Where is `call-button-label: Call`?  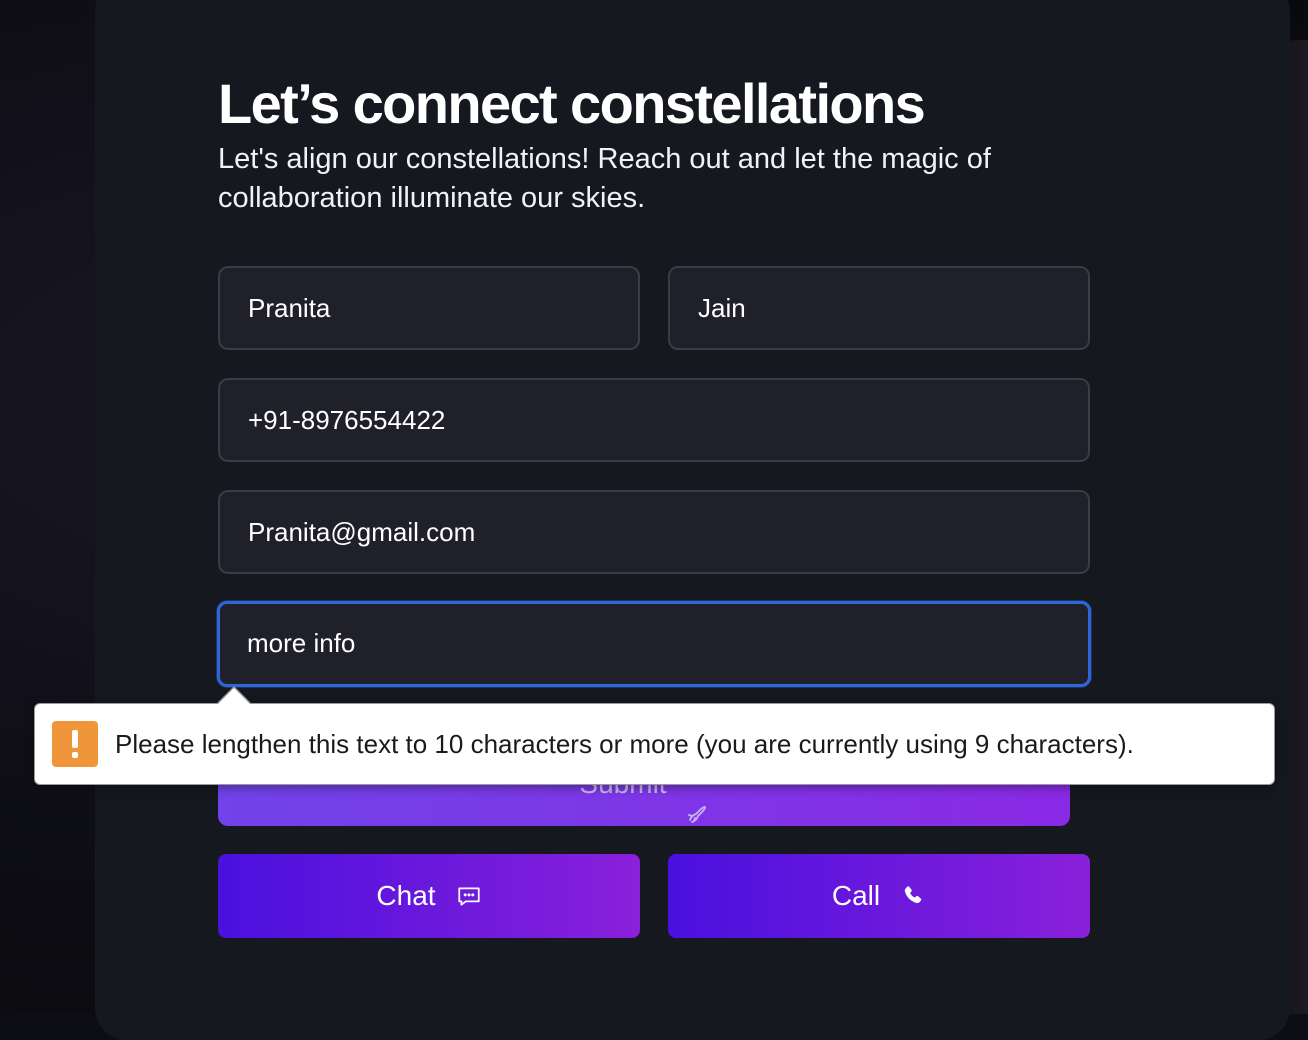
call-button-label: Call is located at coordinates (856, 895).